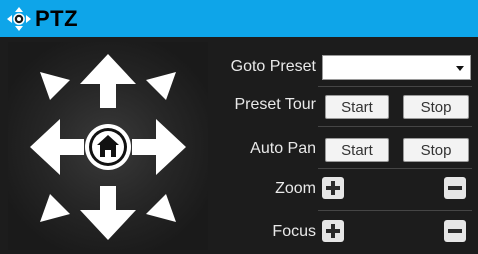  What do you see at coordinates (108, 213) in the screenshot?
I see `arrow-down-icon` at bounding box center [108, 213].